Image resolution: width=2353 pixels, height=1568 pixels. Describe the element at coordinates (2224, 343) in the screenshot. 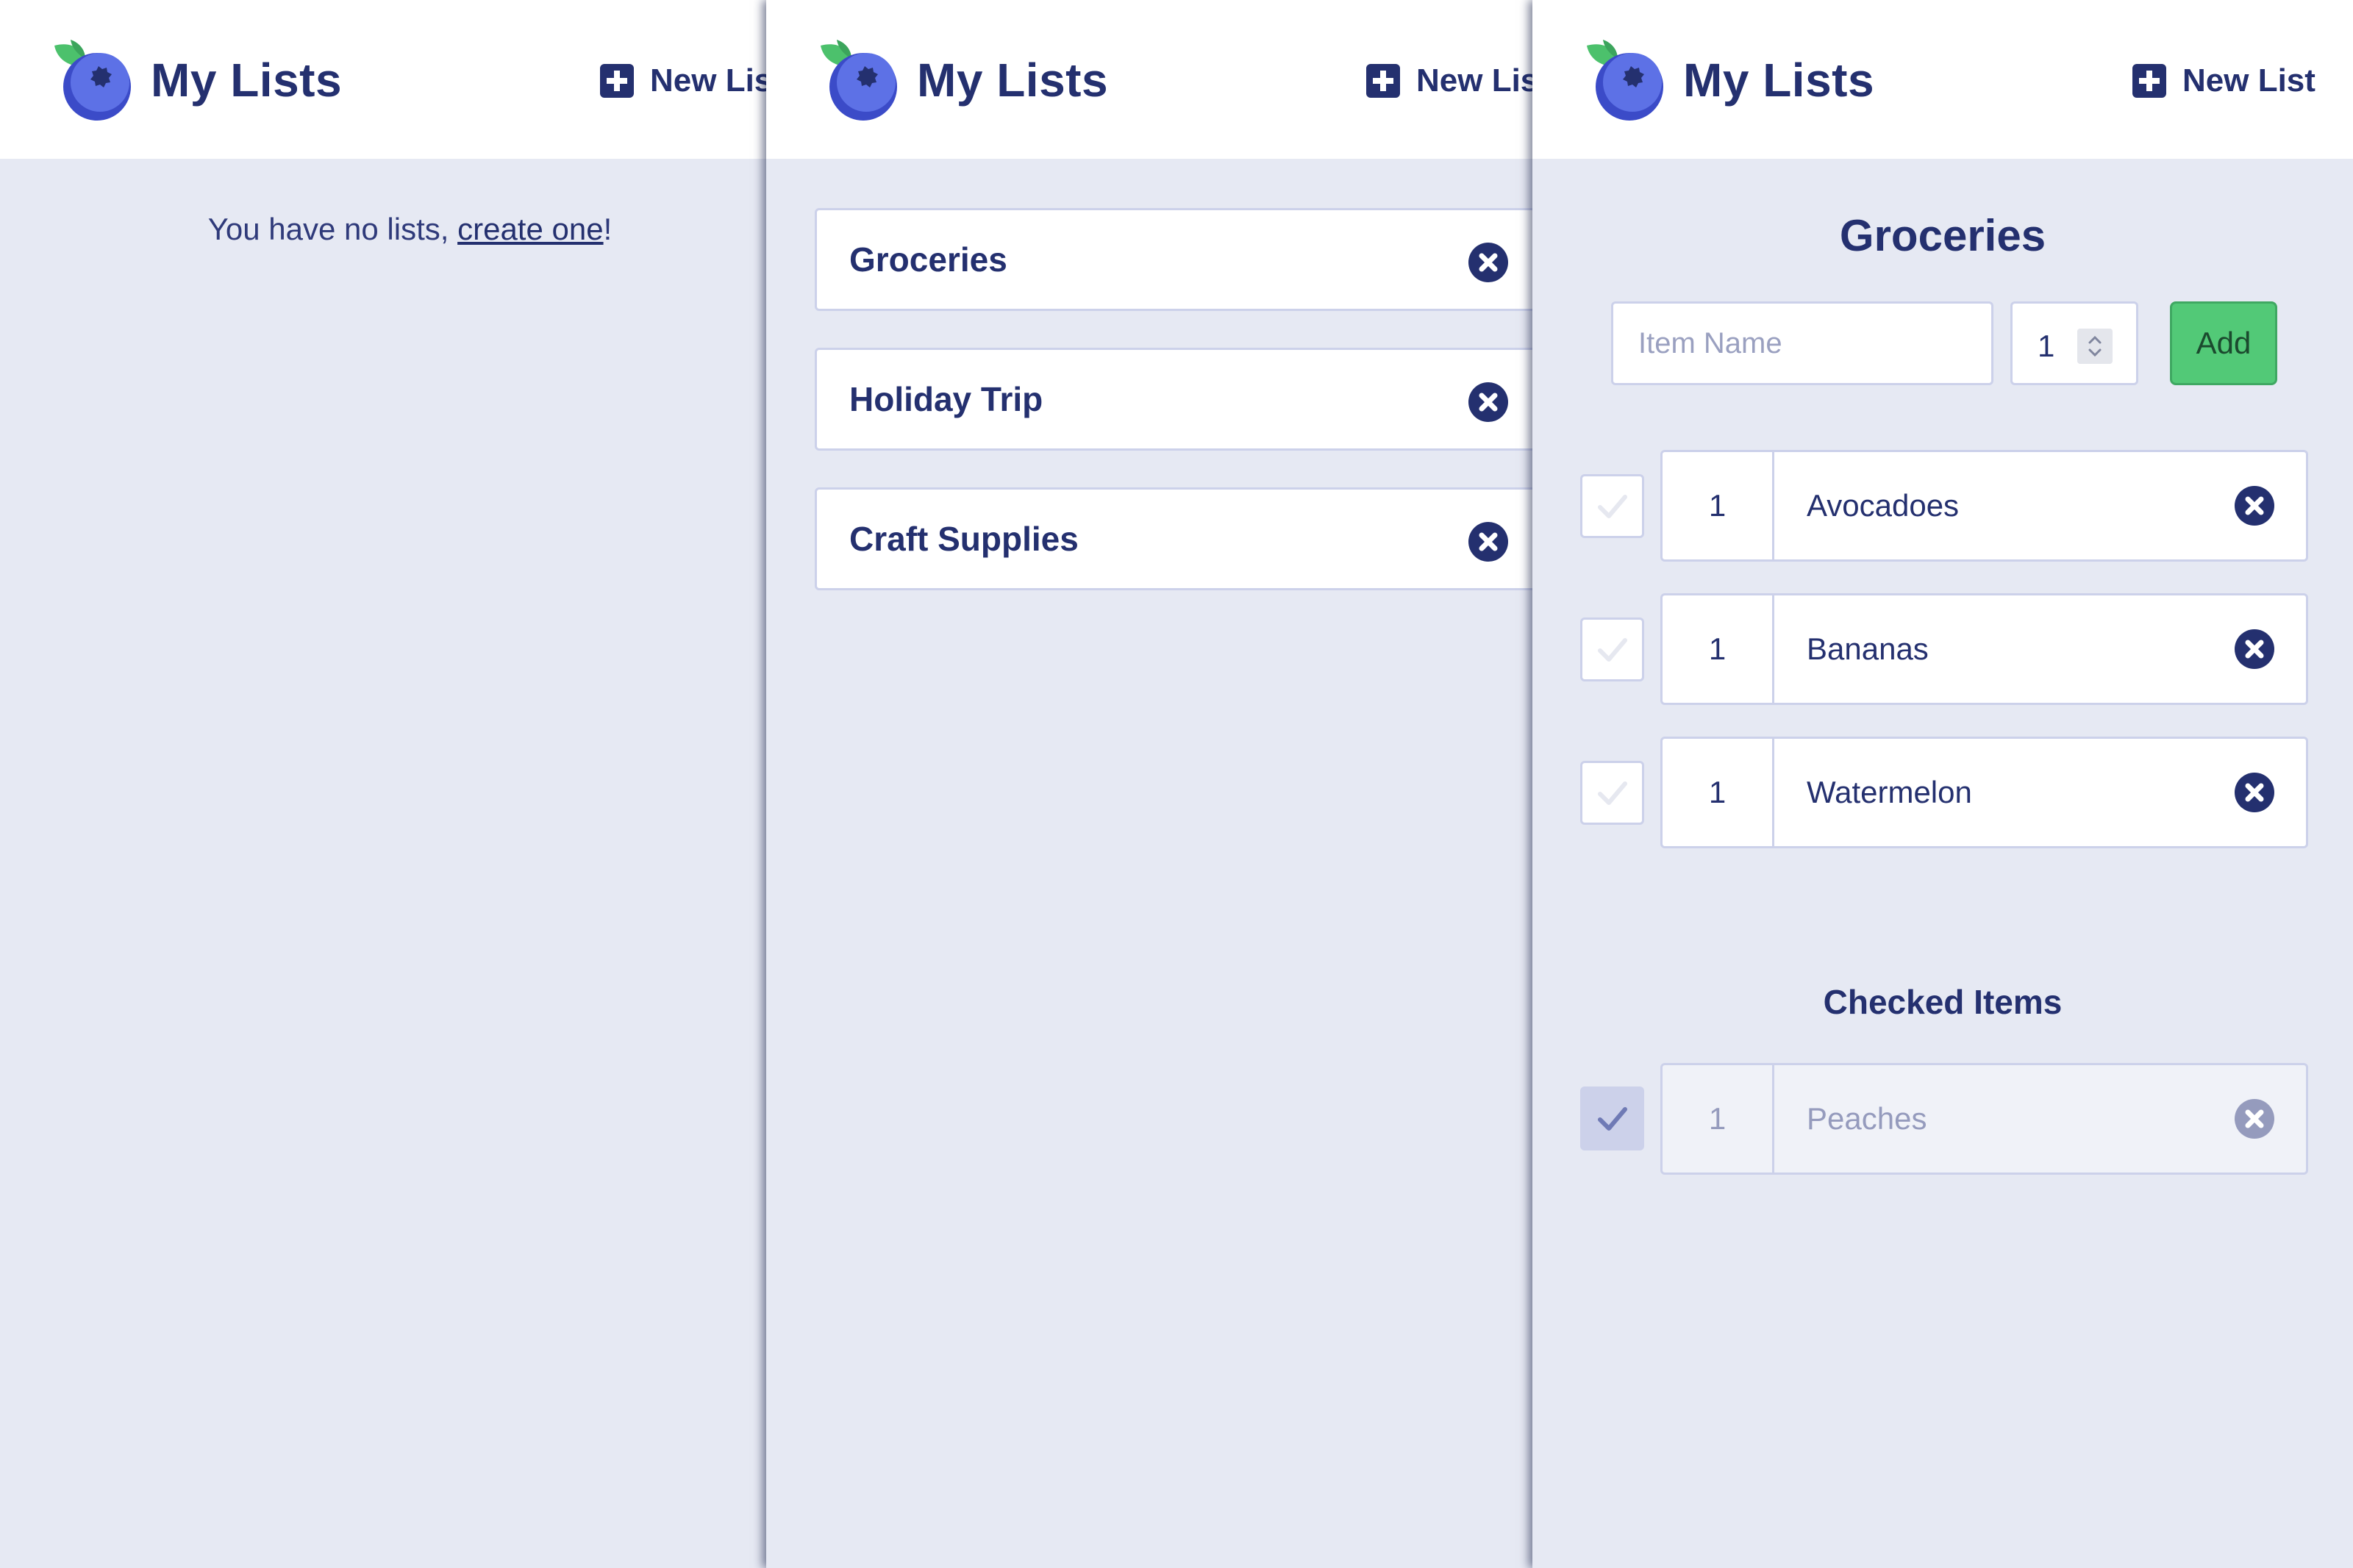

I see `add-item-button: Add` at that location.